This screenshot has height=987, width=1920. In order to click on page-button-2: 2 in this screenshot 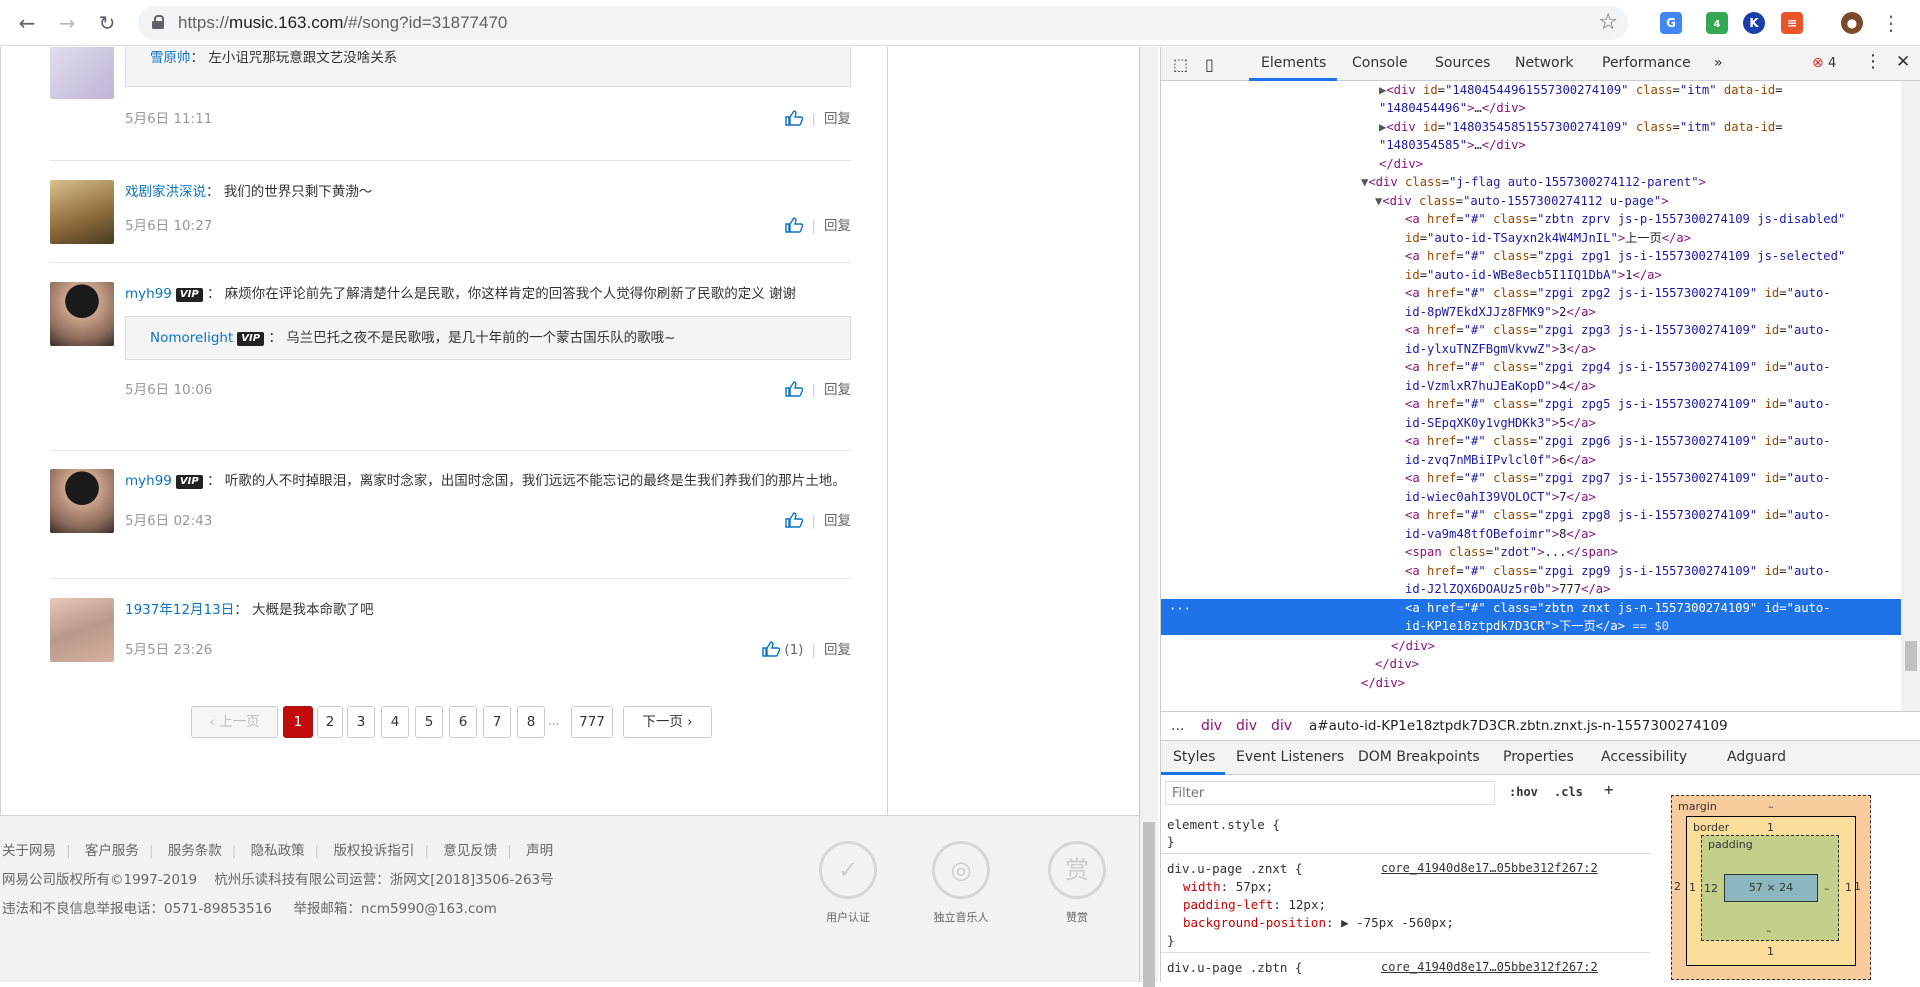, I will do `click(330, 722)`.